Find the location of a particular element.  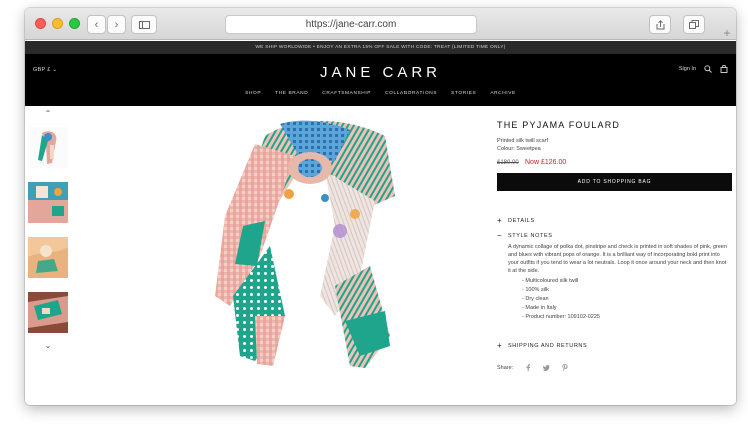

nav-item-collaborations: COLLABORATIONS is located at coordinates (411, 93).